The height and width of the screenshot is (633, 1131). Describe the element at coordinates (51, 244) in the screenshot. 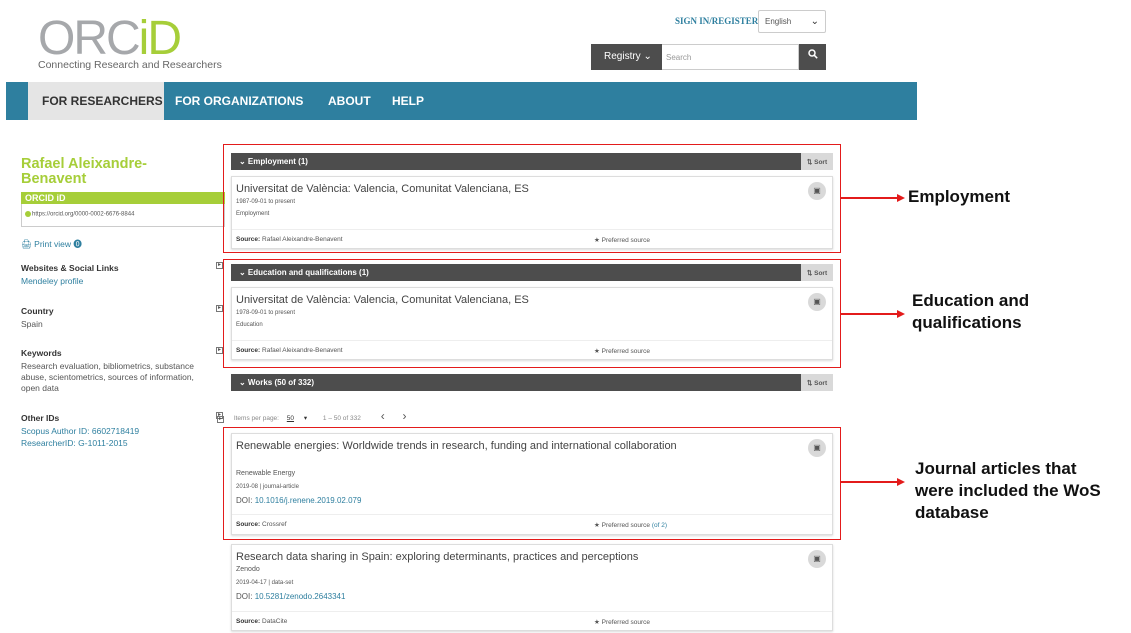

I see `print-view-link: 🖨 Print view ⓿` at that location.